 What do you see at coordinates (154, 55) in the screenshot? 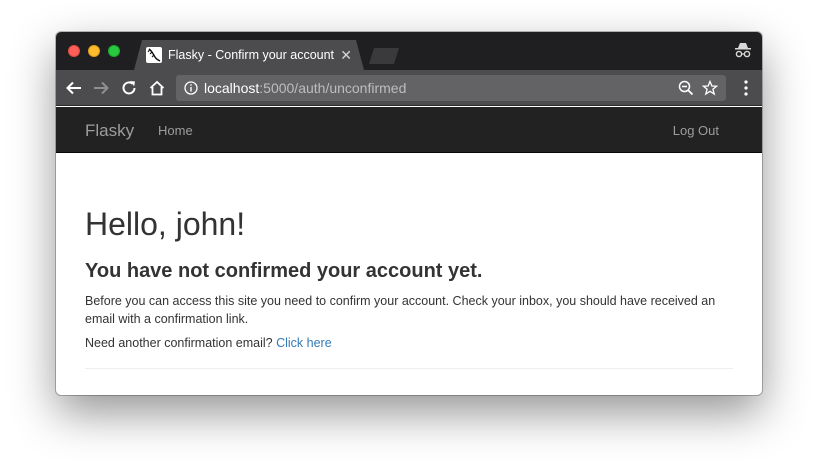
I see `flask-favicon-icon` at bounding box center [154, 55].